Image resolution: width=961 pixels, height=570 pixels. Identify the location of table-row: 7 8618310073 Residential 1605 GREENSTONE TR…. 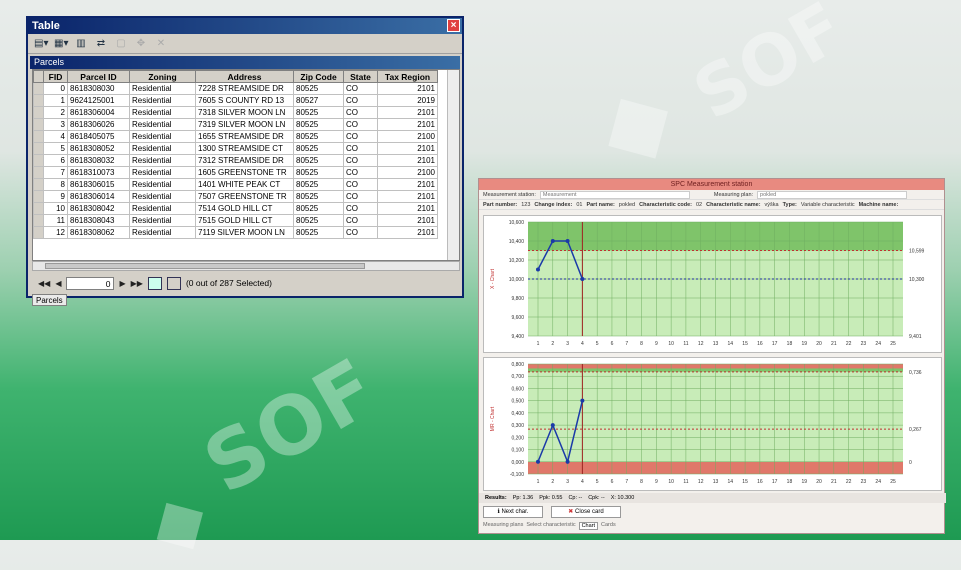
(235, 172).